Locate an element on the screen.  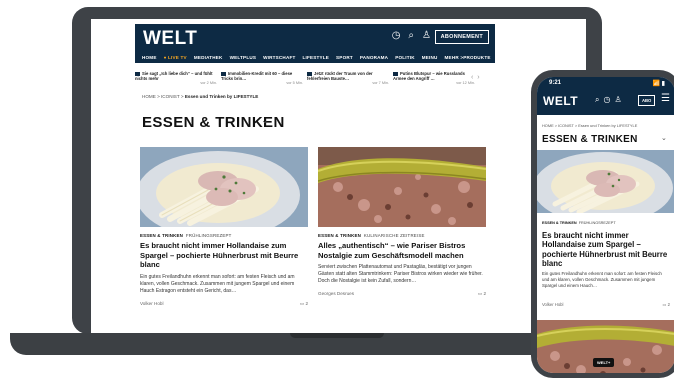
article-tagline: ESSEN & TRINKEN KULINARISCHE ZEITREISE is located at coordinates (402, 235).